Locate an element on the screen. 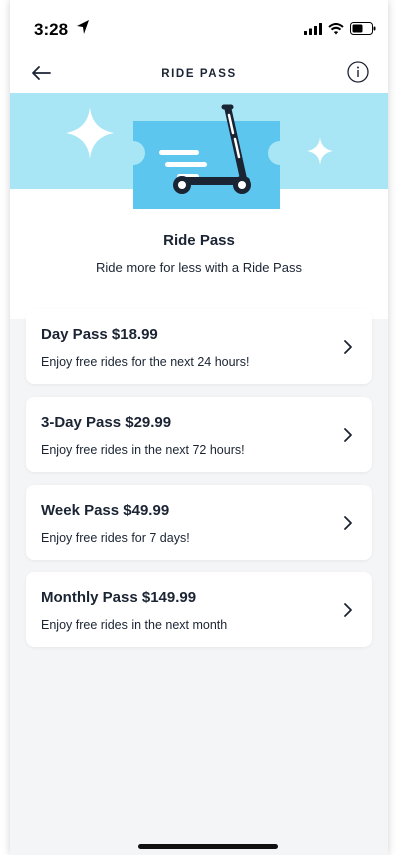 Image resolution: width=400 pixels, height=855 pixels. pass-title: Day Pass $18.99 is located at coordinates (99, 334).